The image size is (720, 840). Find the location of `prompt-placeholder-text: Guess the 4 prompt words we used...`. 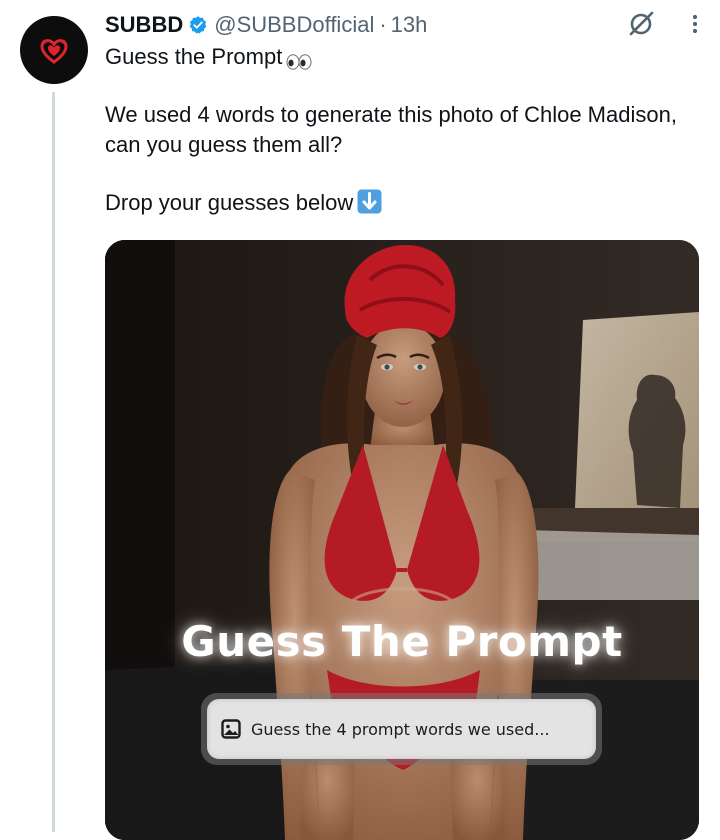

prompt-placeholder-text: Guess the 4 prompt words we used... is located at coordinates (400, 729).